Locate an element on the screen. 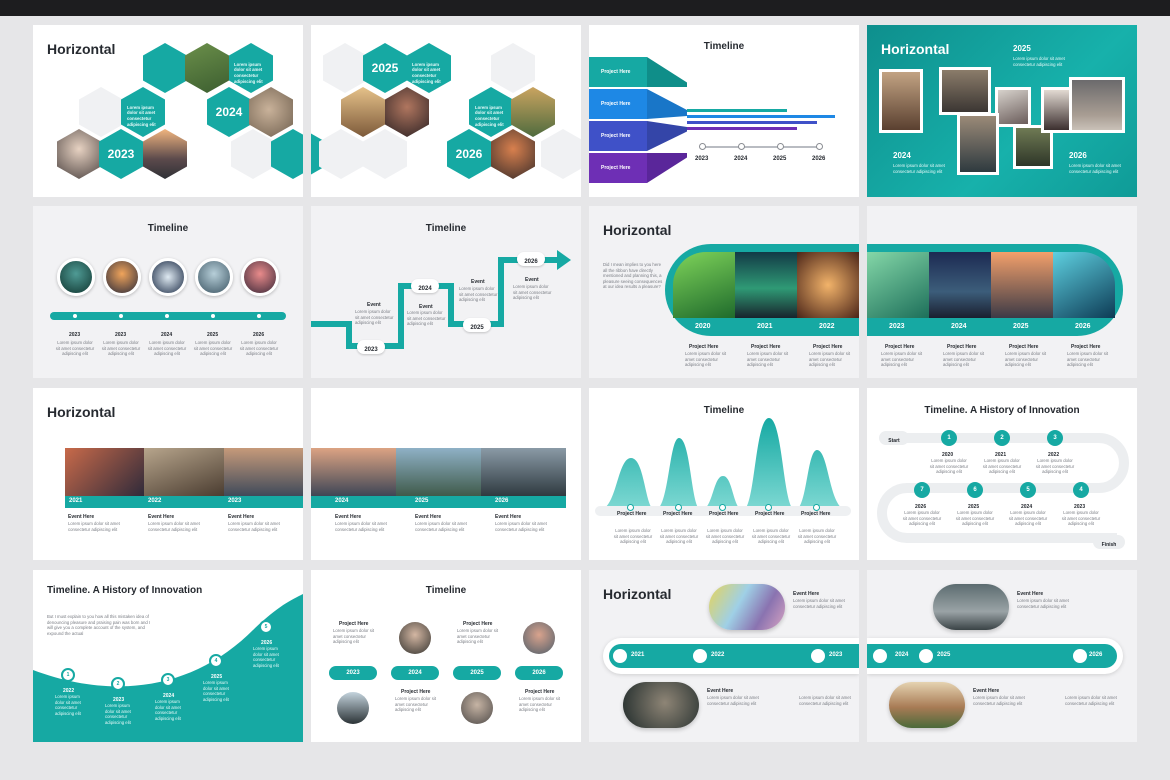 This screenshot has height=780, width=1170. year-label: 2020 is located at coordinates (703, 326).